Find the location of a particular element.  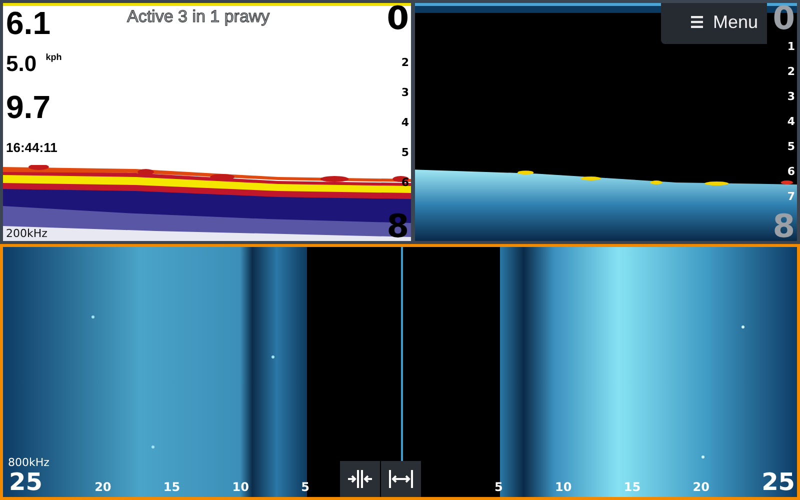

zoom-in-button is located at coordinates (360, 479).